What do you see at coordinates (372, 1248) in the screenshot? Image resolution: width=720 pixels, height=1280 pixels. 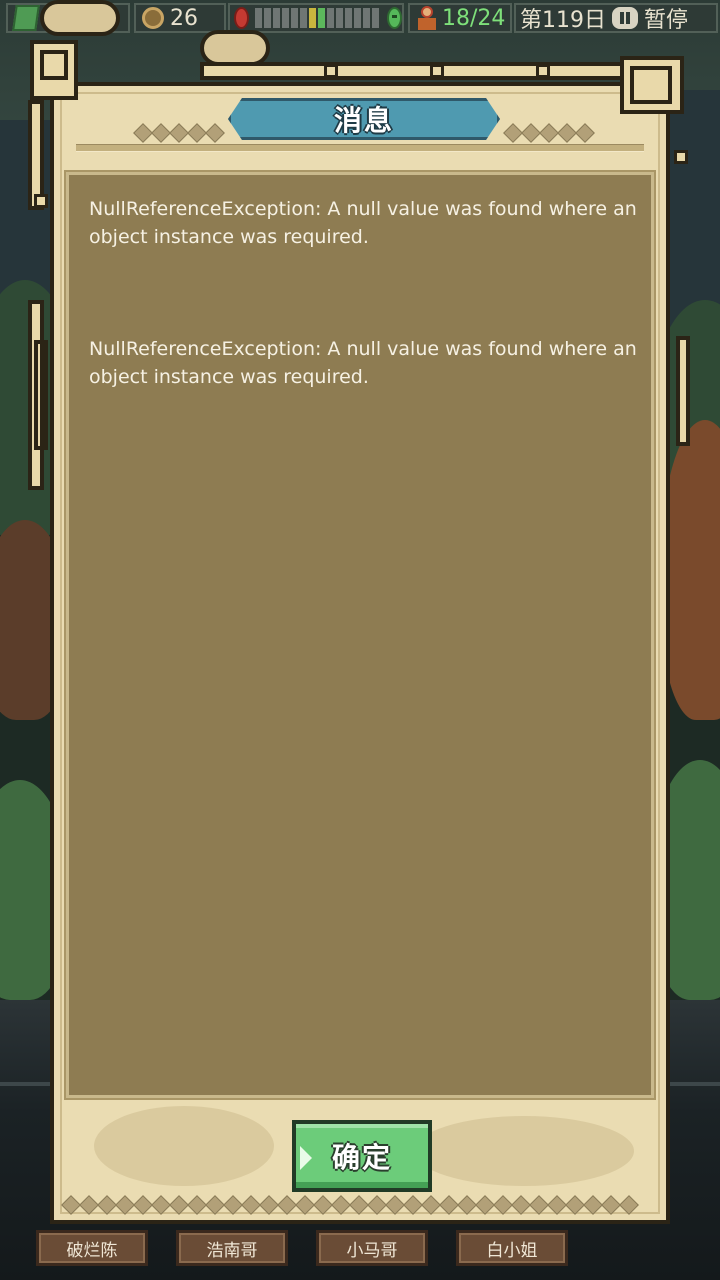 I see `tab-character-3: 小马哥` at bounding box center [372, 1248].